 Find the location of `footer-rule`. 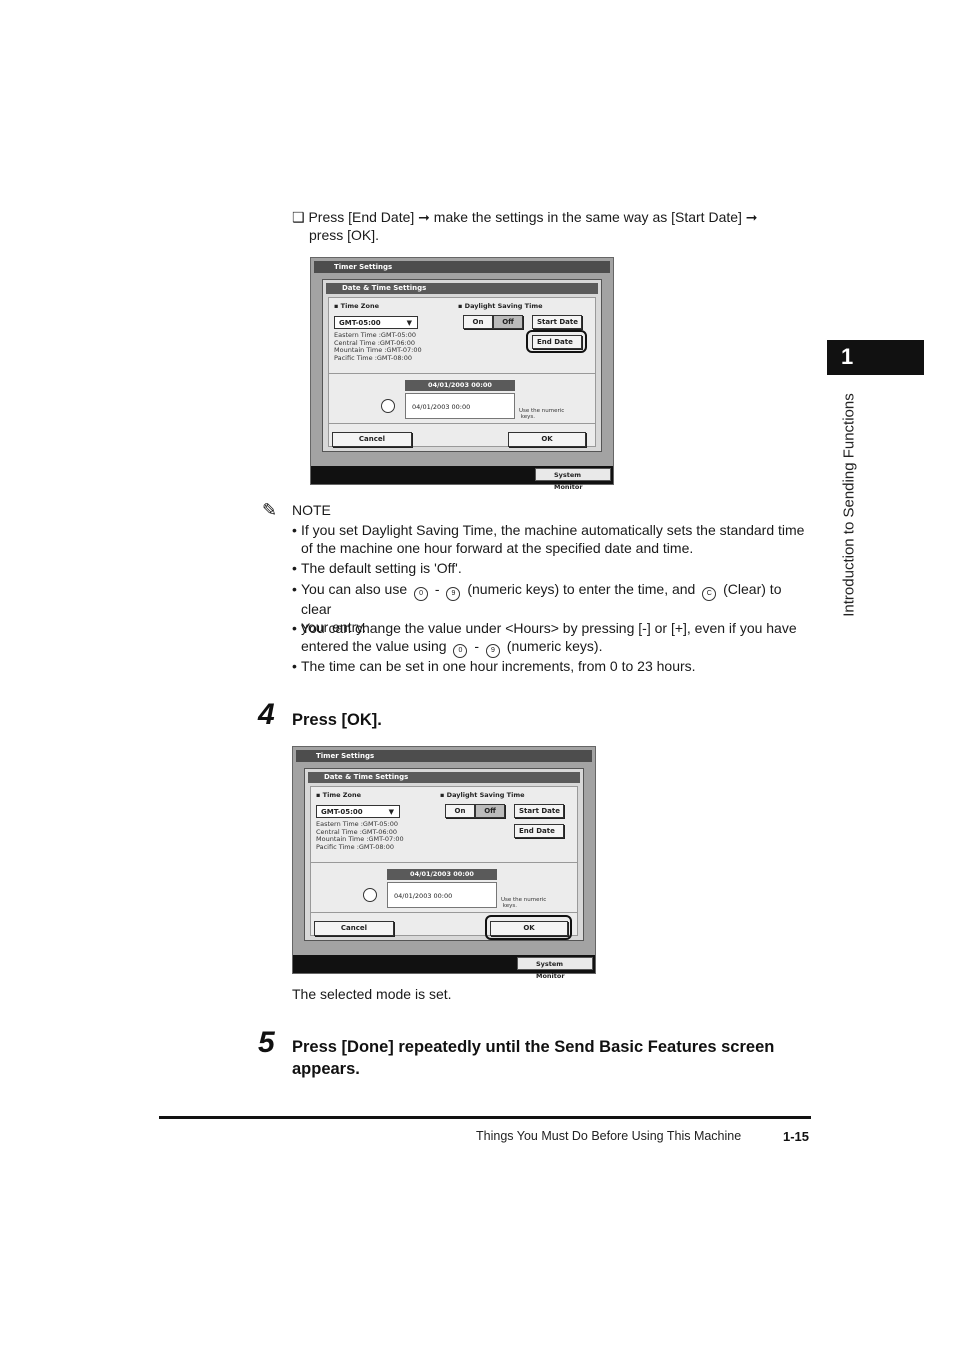

footer-rule is located at coordinates (485, 1117).